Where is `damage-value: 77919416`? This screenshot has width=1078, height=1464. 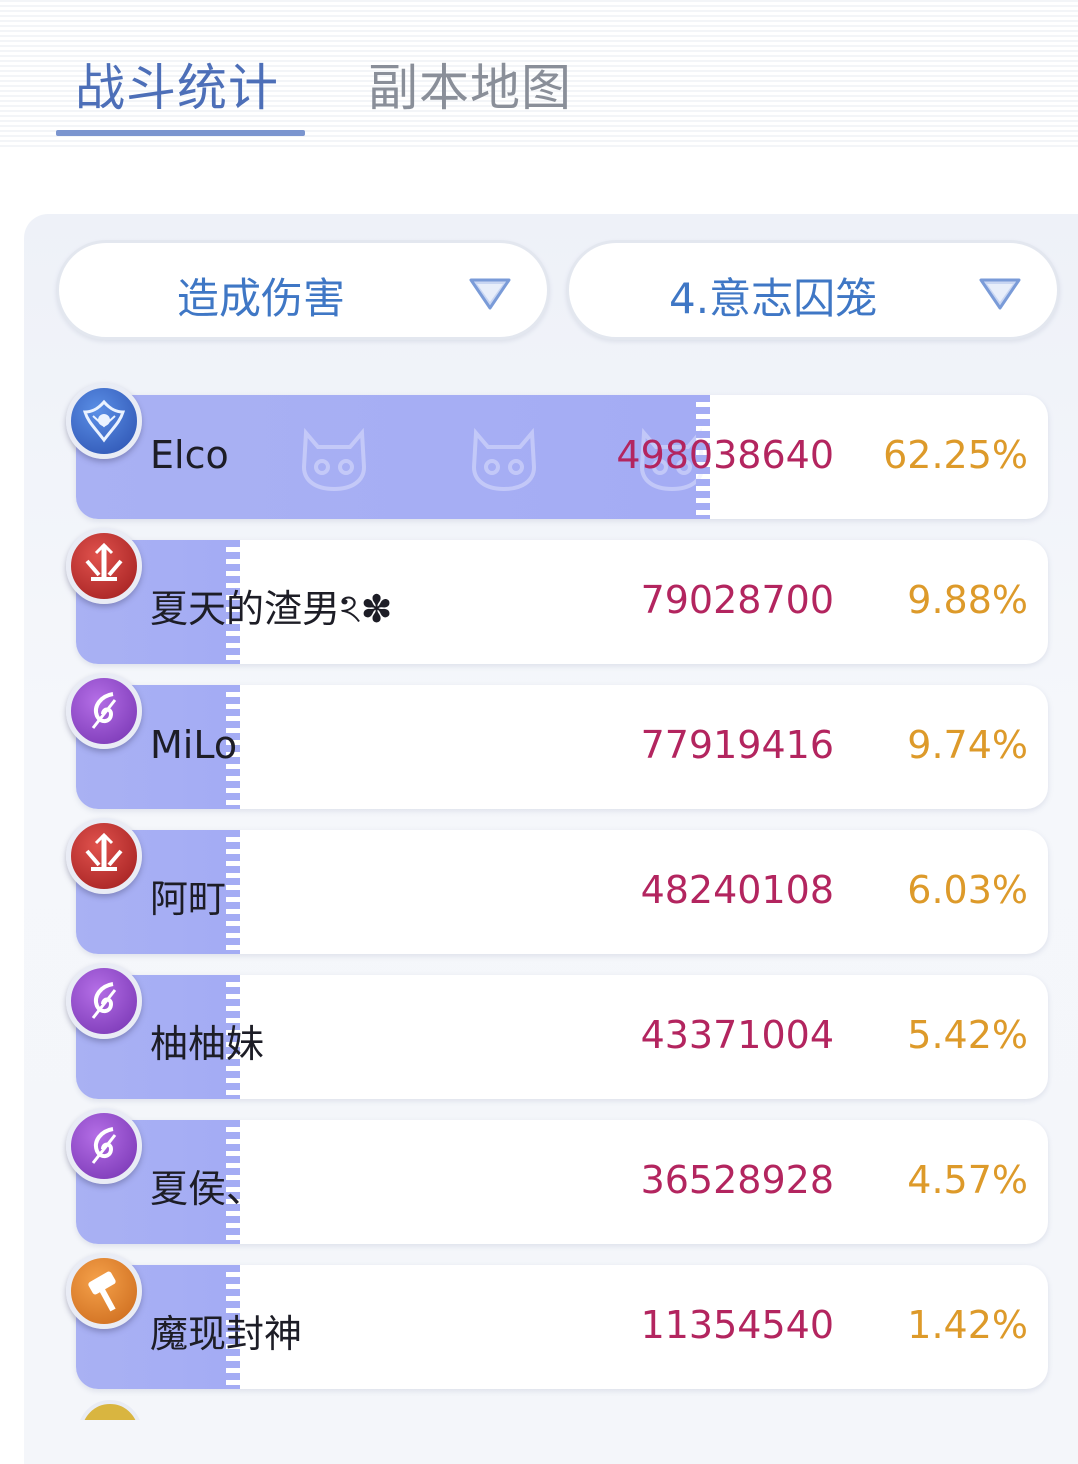
damage-value: 77919416 is located at coordinates (737, 745).